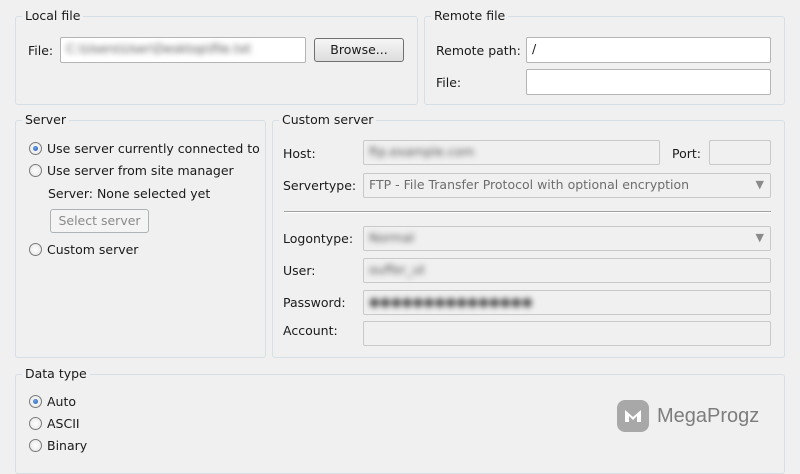 The image size is (800, 474). I want to click on radio-label: Use server currently connected to, so click(153, 148).